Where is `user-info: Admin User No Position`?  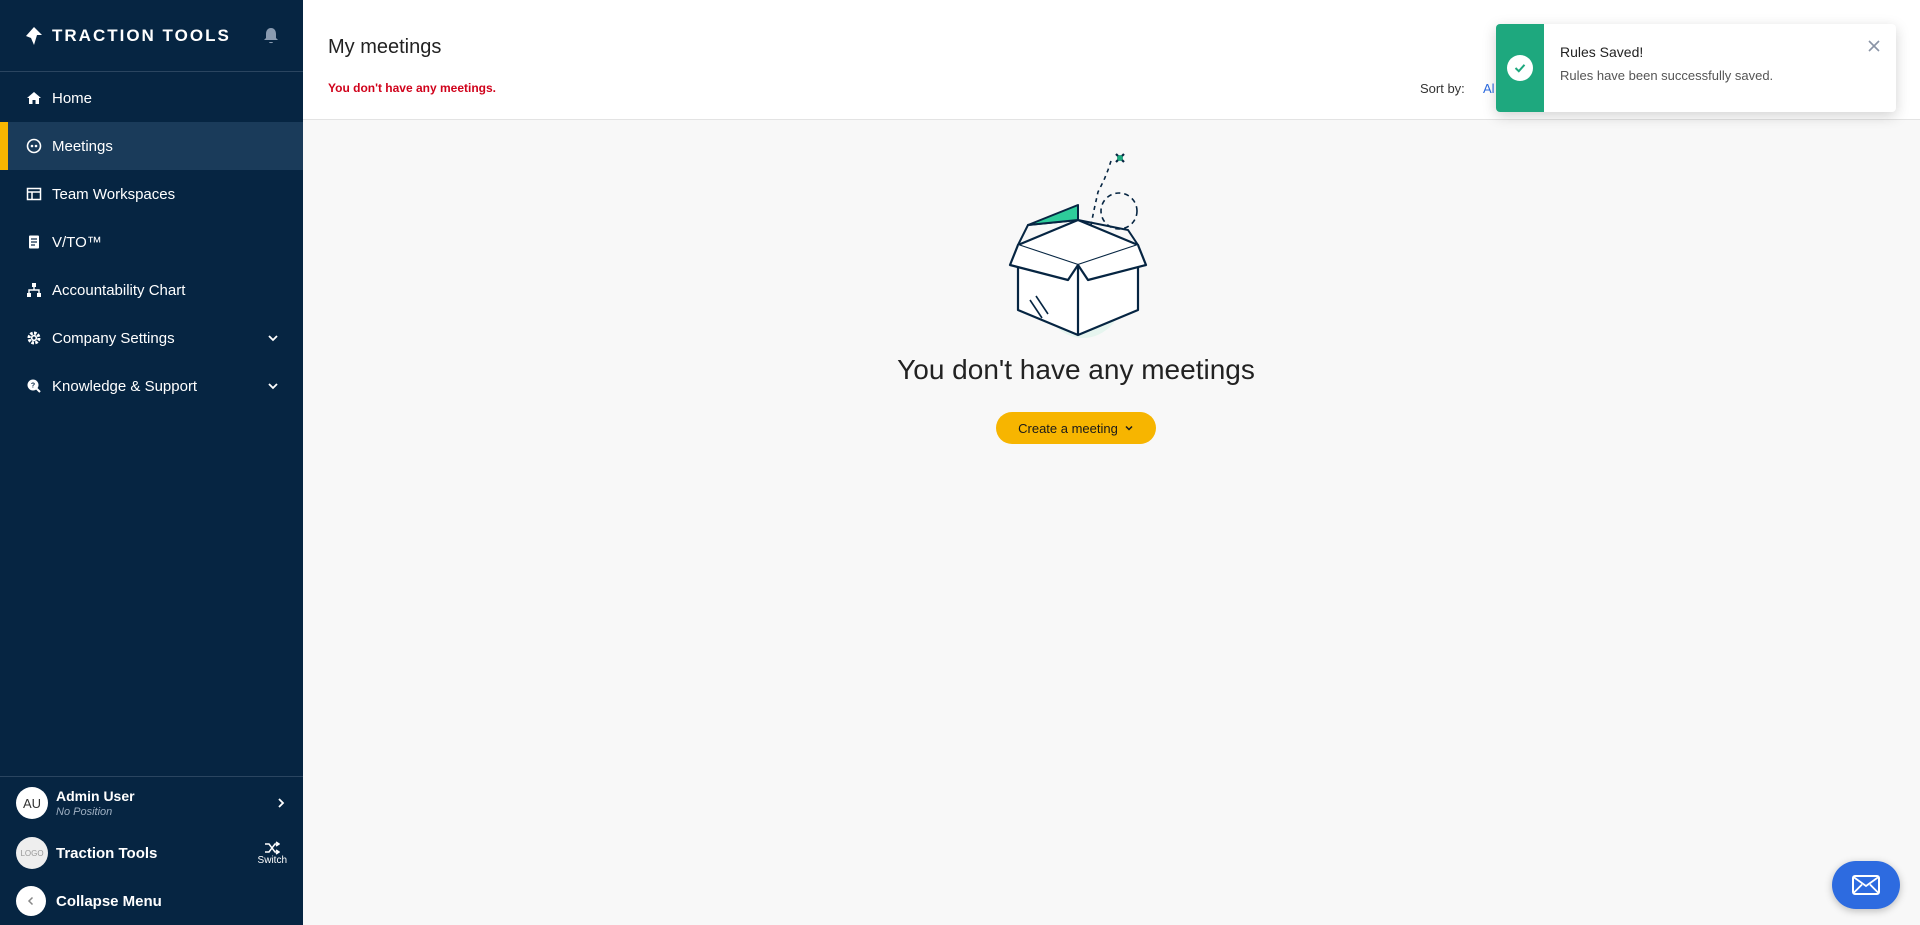 user-info: Admin User No Position is located at coordinates (95, 803).